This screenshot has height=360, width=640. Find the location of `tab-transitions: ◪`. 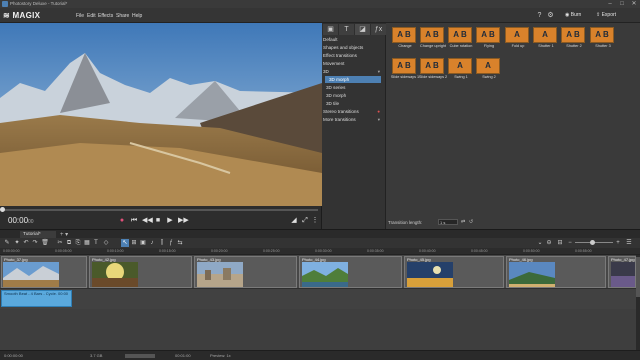

tab-transitions: ◪ is located at coordinates (362, 29).